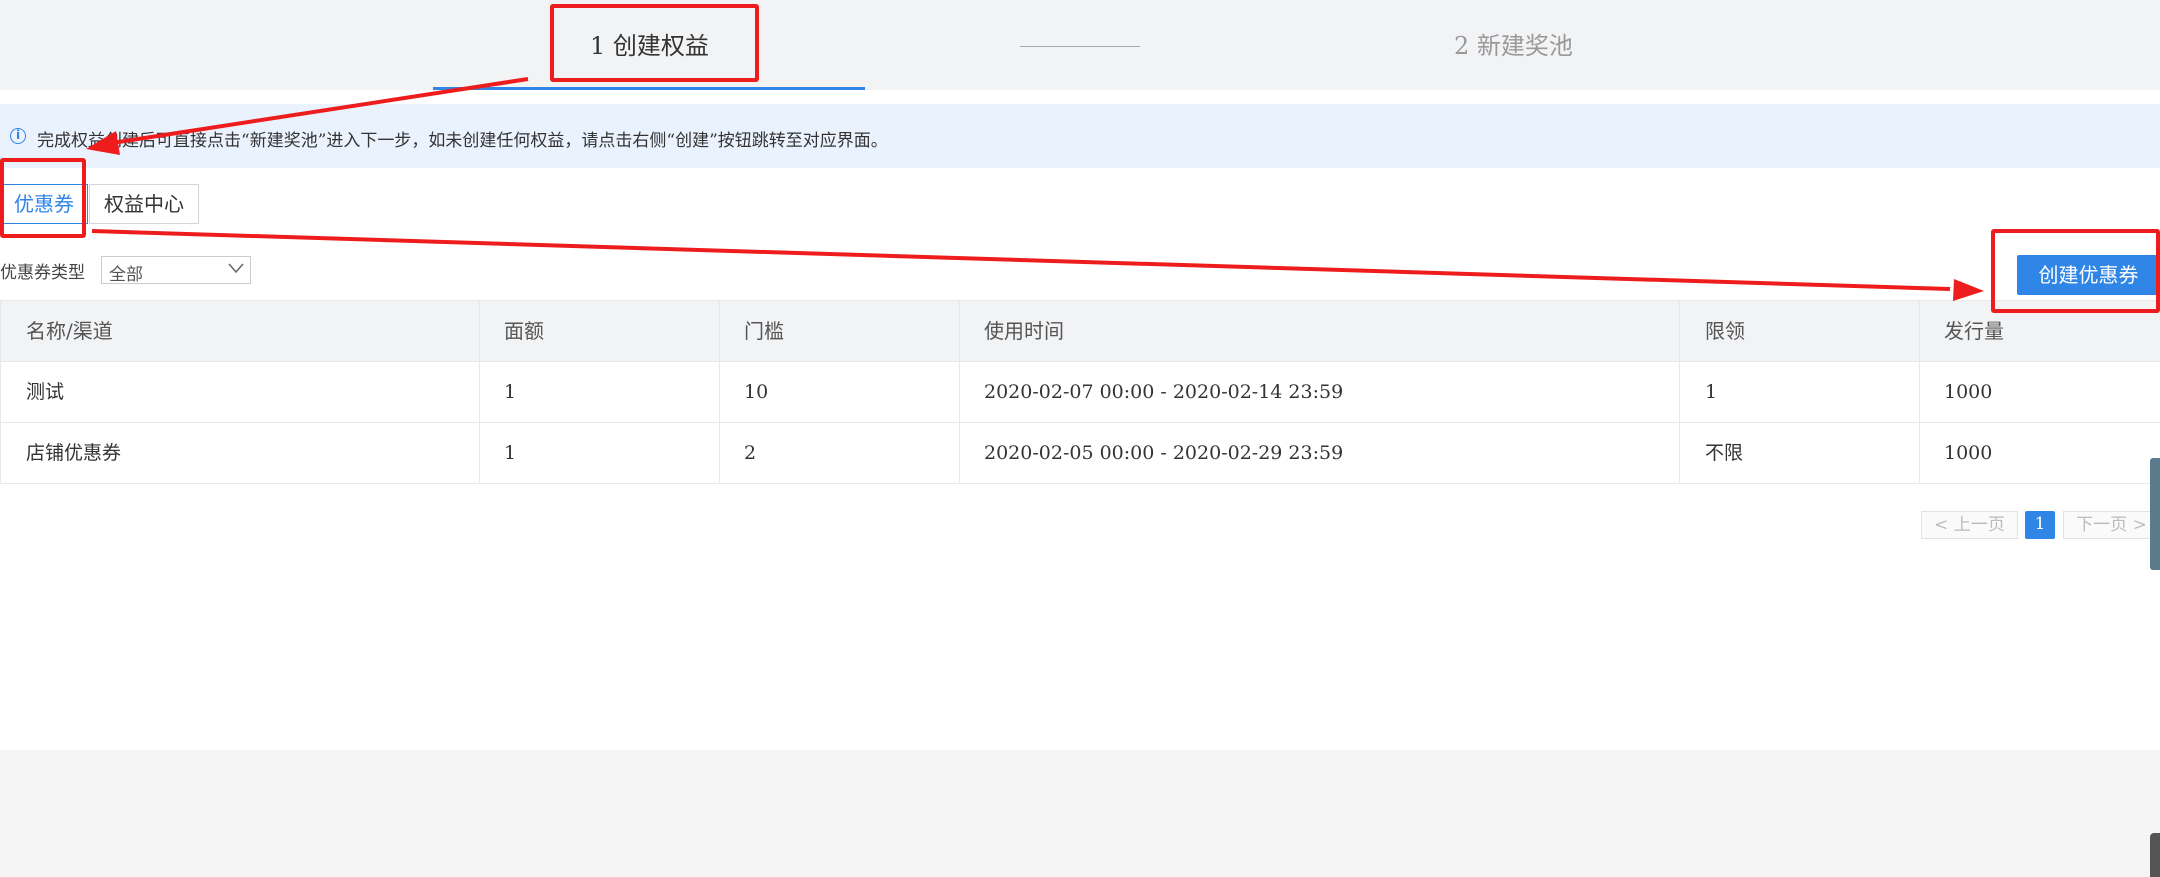 The height and width of the screenshot is (877, 2160). I want to click on annotation-arrow-to-tab, so click(320, 111).